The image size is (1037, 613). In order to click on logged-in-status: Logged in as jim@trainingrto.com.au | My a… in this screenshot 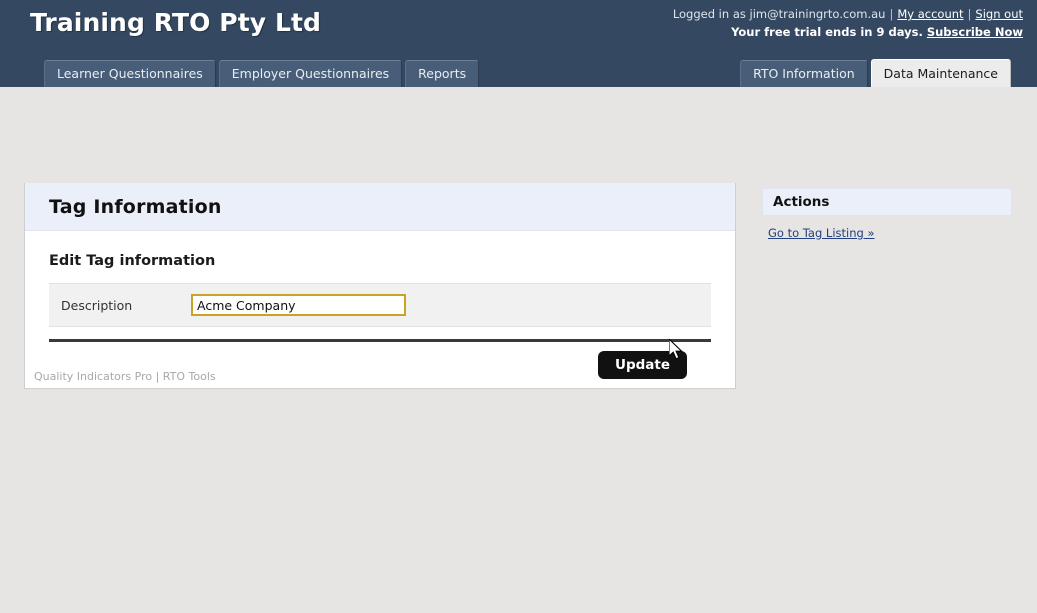, I will do `click(848, 14)`.